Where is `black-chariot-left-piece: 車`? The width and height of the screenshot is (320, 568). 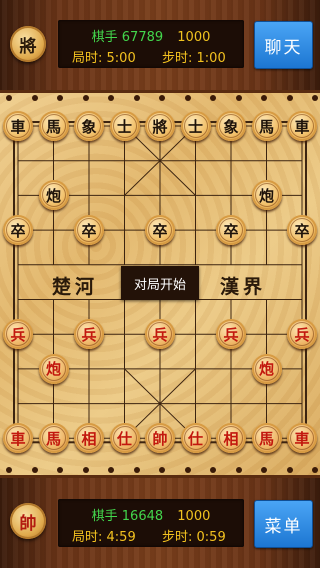
black-chariot-left-piece: 車 is located at coordinates (18, 126).